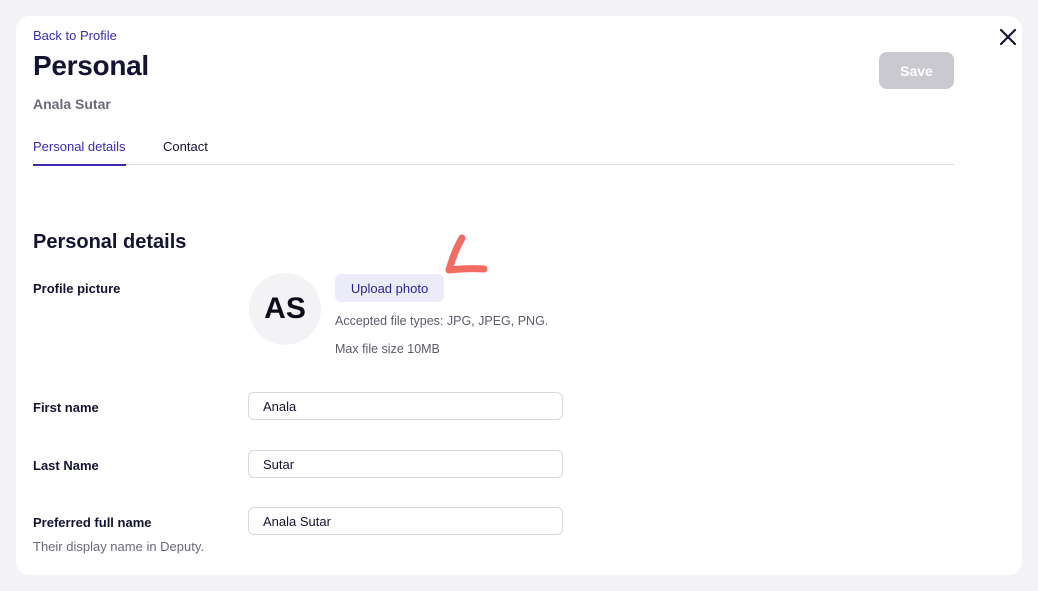  I want to click on preferred-name-helper: Their display name in Deputy., so click(119, 546).